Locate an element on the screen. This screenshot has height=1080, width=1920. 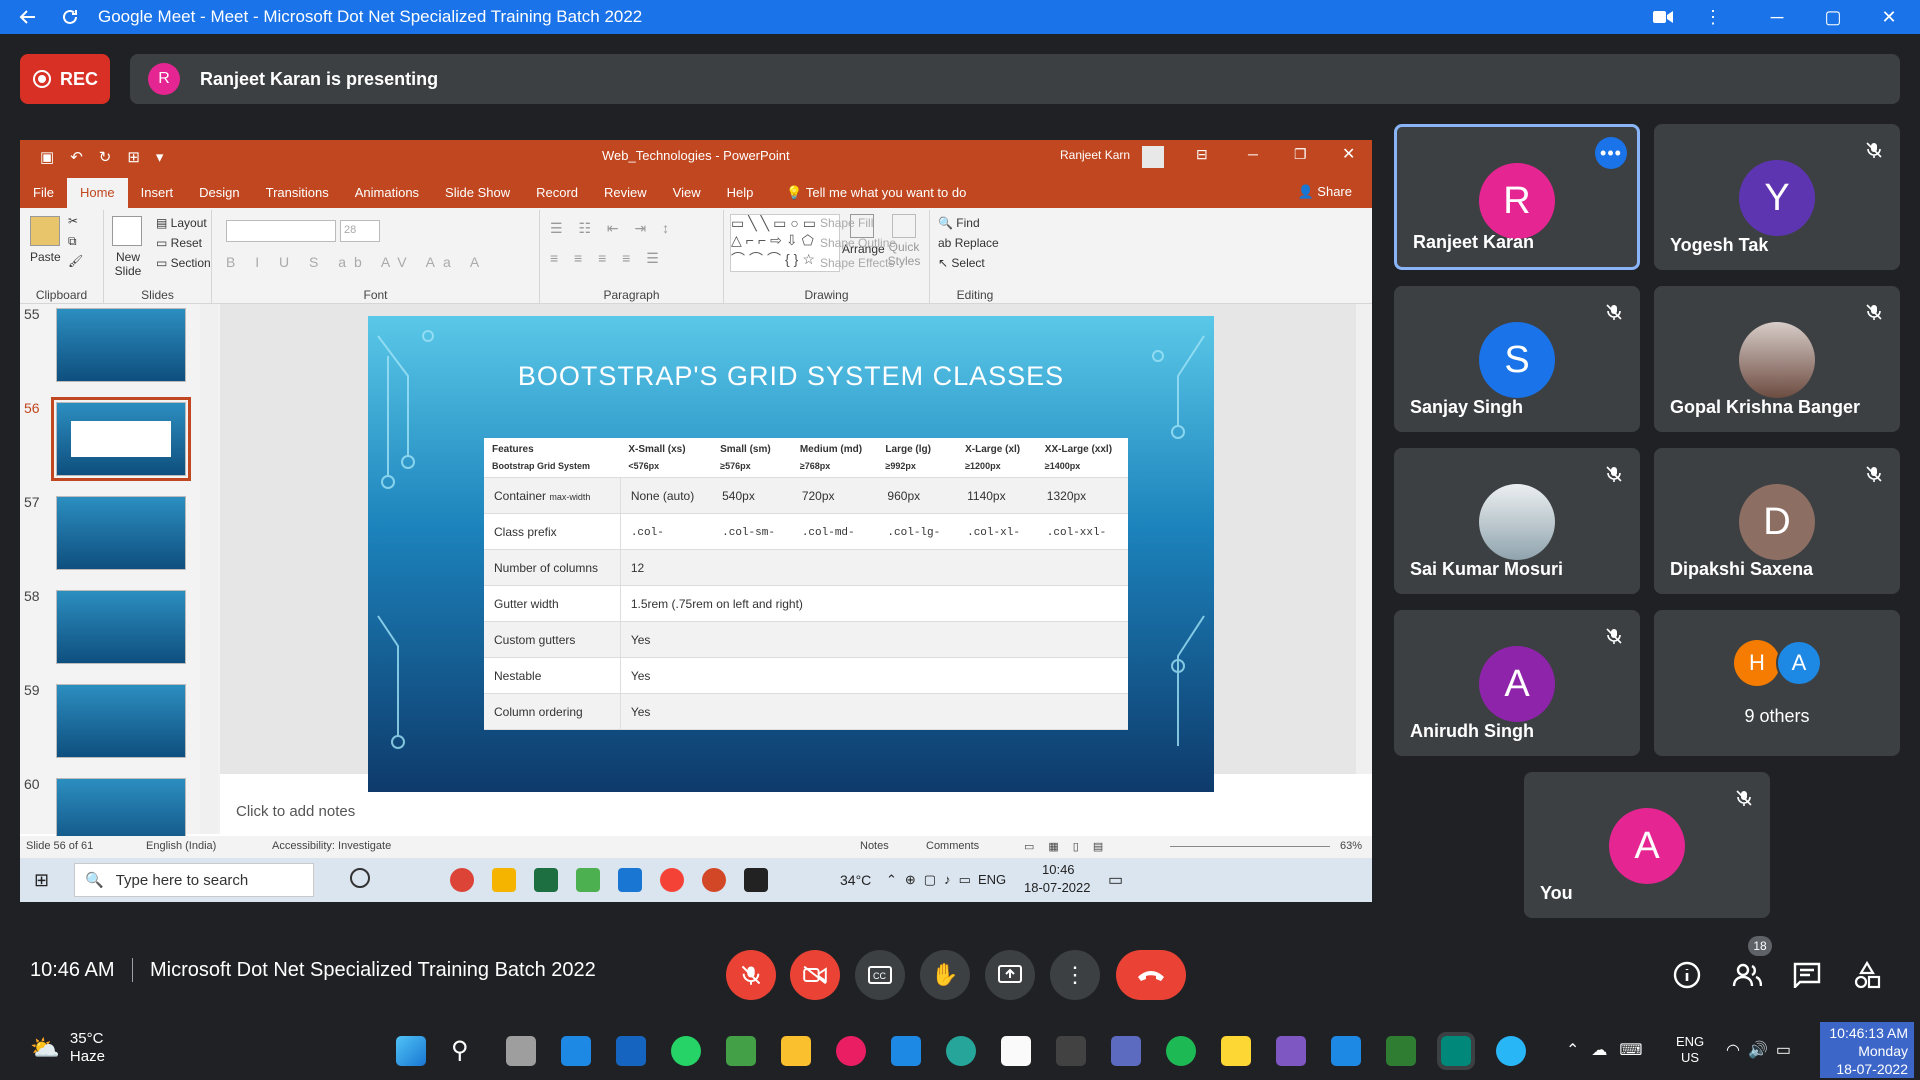
pp-close-button: ✕ is located at coordinates (1348, 154).